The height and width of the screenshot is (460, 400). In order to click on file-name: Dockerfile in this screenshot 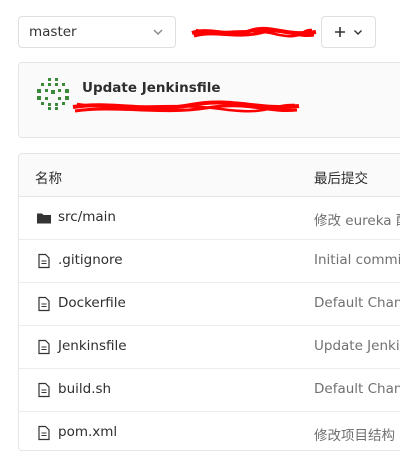, I will do `click(92, 303)`.